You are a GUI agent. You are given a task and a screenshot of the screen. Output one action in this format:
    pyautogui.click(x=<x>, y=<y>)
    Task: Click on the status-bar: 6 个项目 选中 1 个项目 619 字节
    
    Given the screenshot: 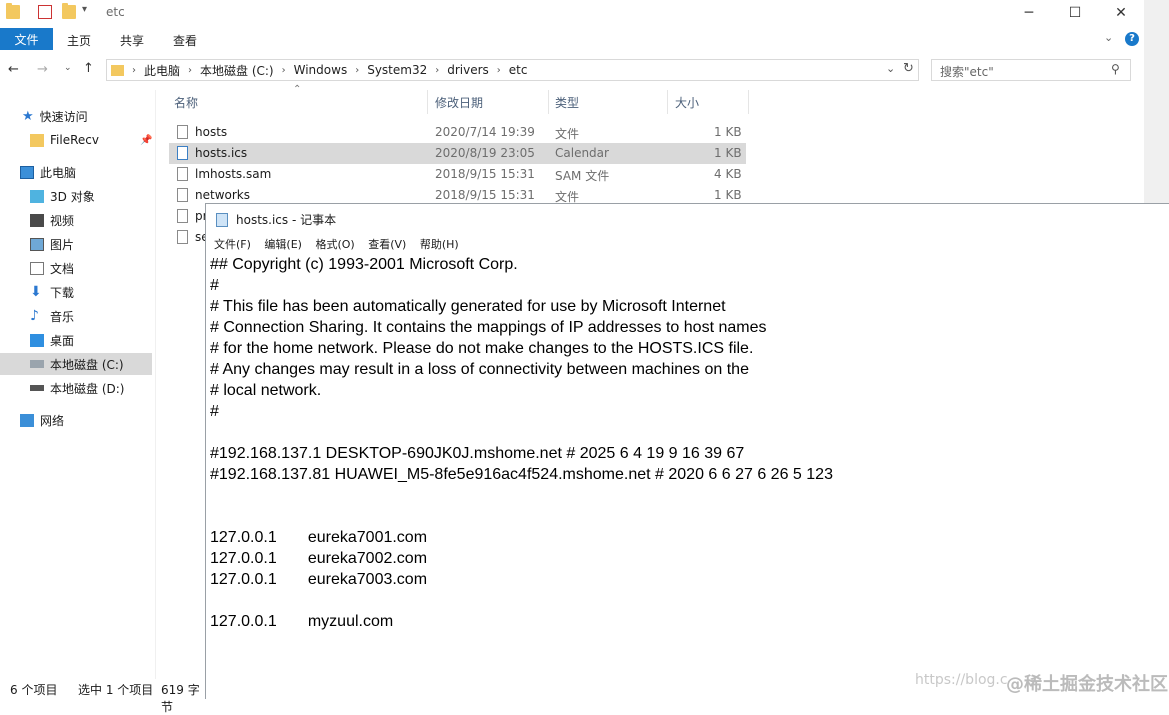 What is the action you would take?
    pyautogui.click(x=103, y=696)
    